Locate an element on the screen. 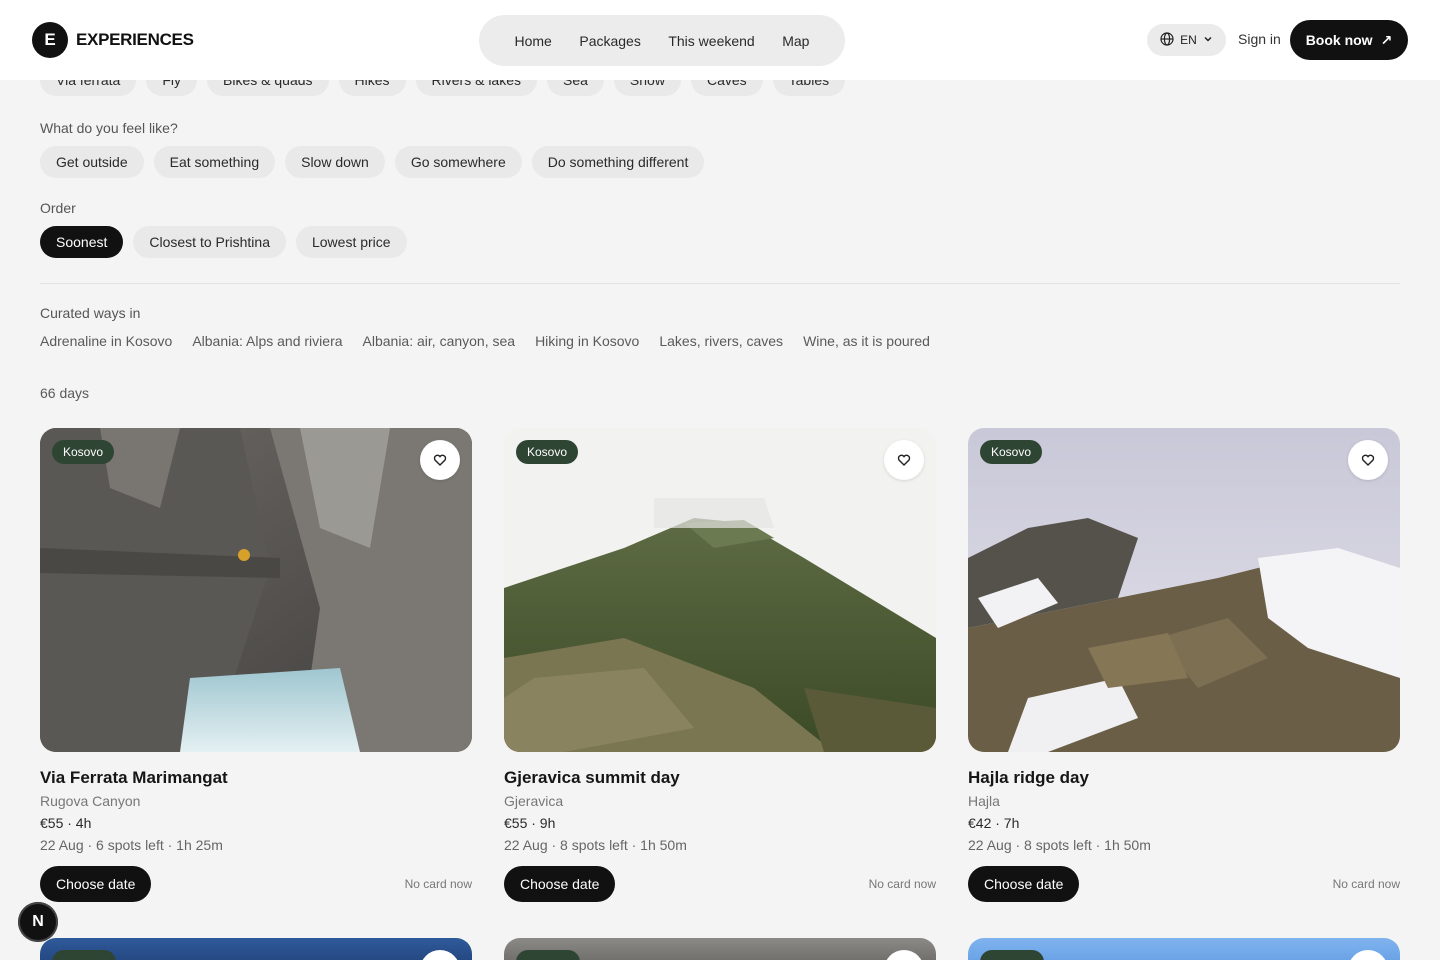 The width and height of the screenshot is (1440, 960). card-title: Via Ferrata Marimangat is located at coordinates (134, 777).